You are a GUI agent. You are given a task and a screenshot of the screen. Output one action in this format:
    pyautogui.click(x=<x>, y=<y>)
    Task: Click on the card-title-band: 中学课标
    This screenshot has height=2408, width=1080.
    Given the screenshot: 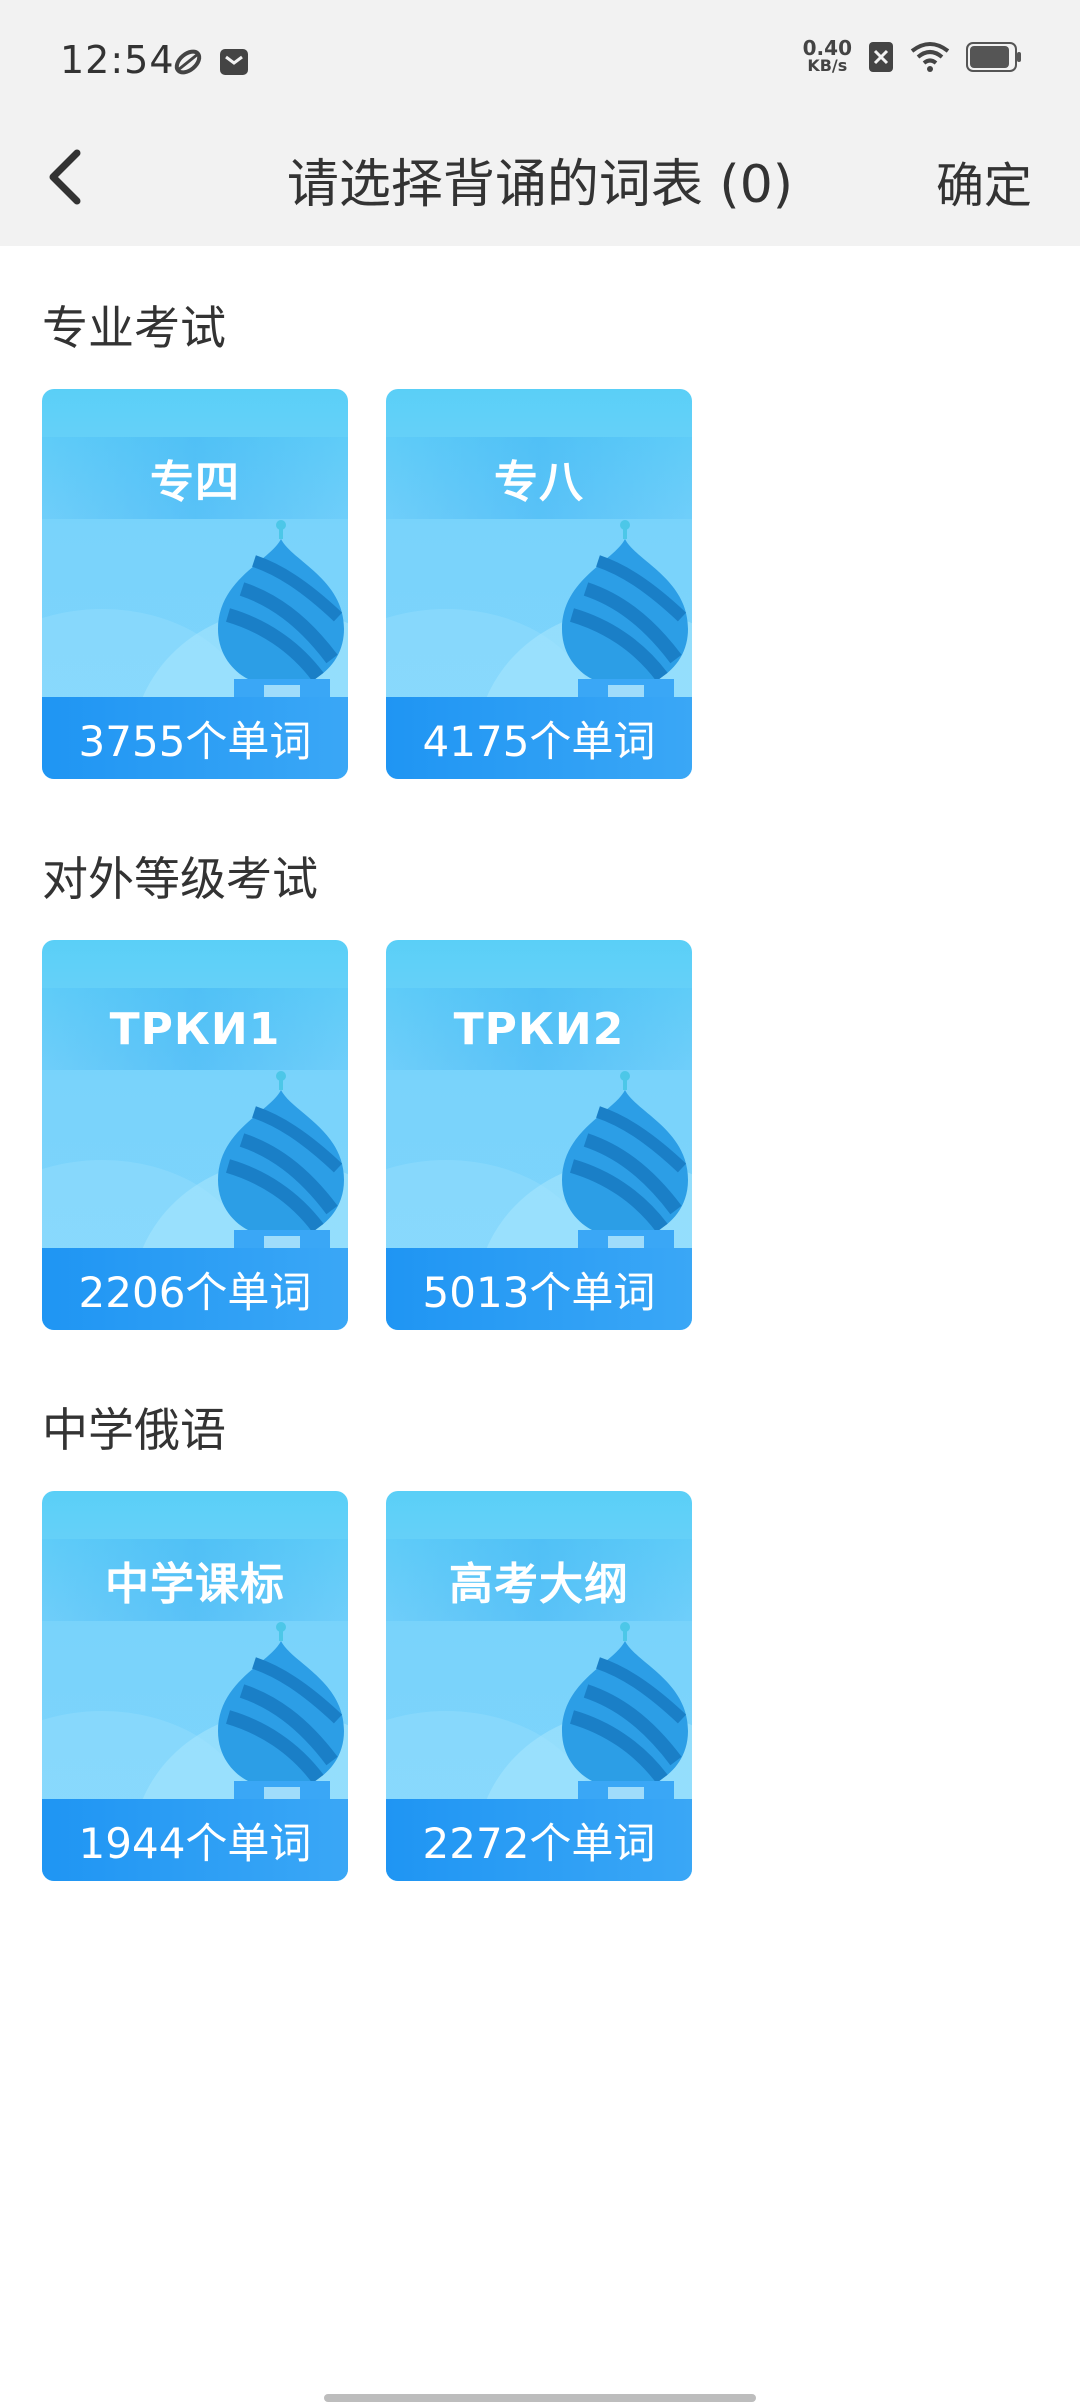 What is the action you would take?
    pyautogui.click(x=195, y=1580)
    